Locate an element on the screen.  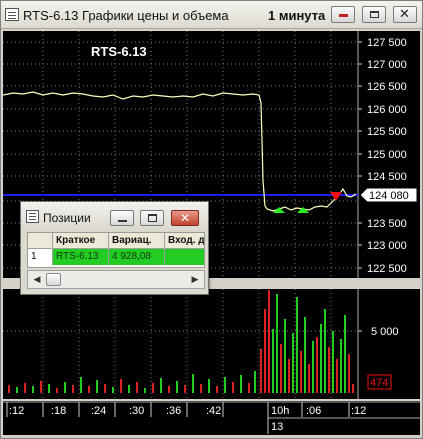
table-icon is located at coordinates (32, 216).